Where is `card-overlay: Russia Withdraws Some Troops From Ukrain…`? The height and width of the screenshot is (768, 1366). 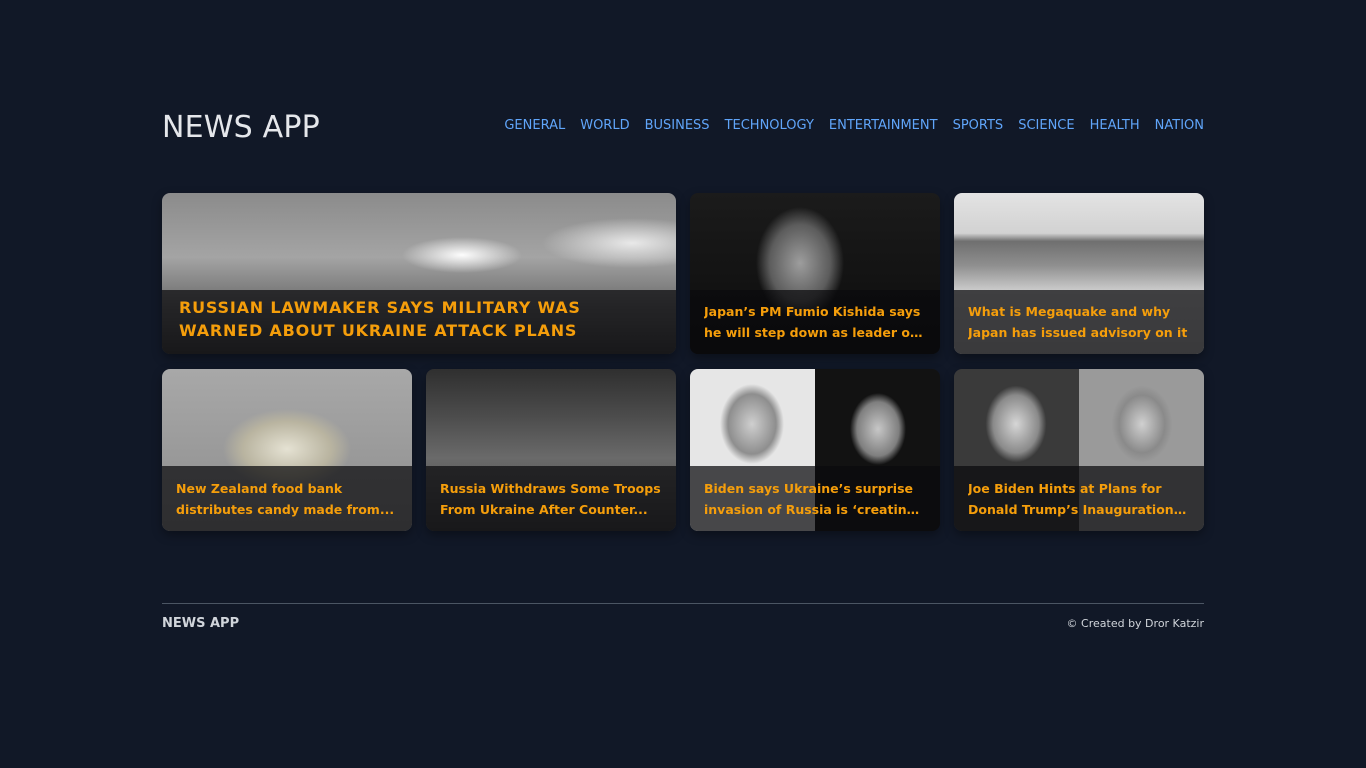
card-overlay: Russia Withdraws Some Troops From Ukrain… is located at coordinates (551, 498).